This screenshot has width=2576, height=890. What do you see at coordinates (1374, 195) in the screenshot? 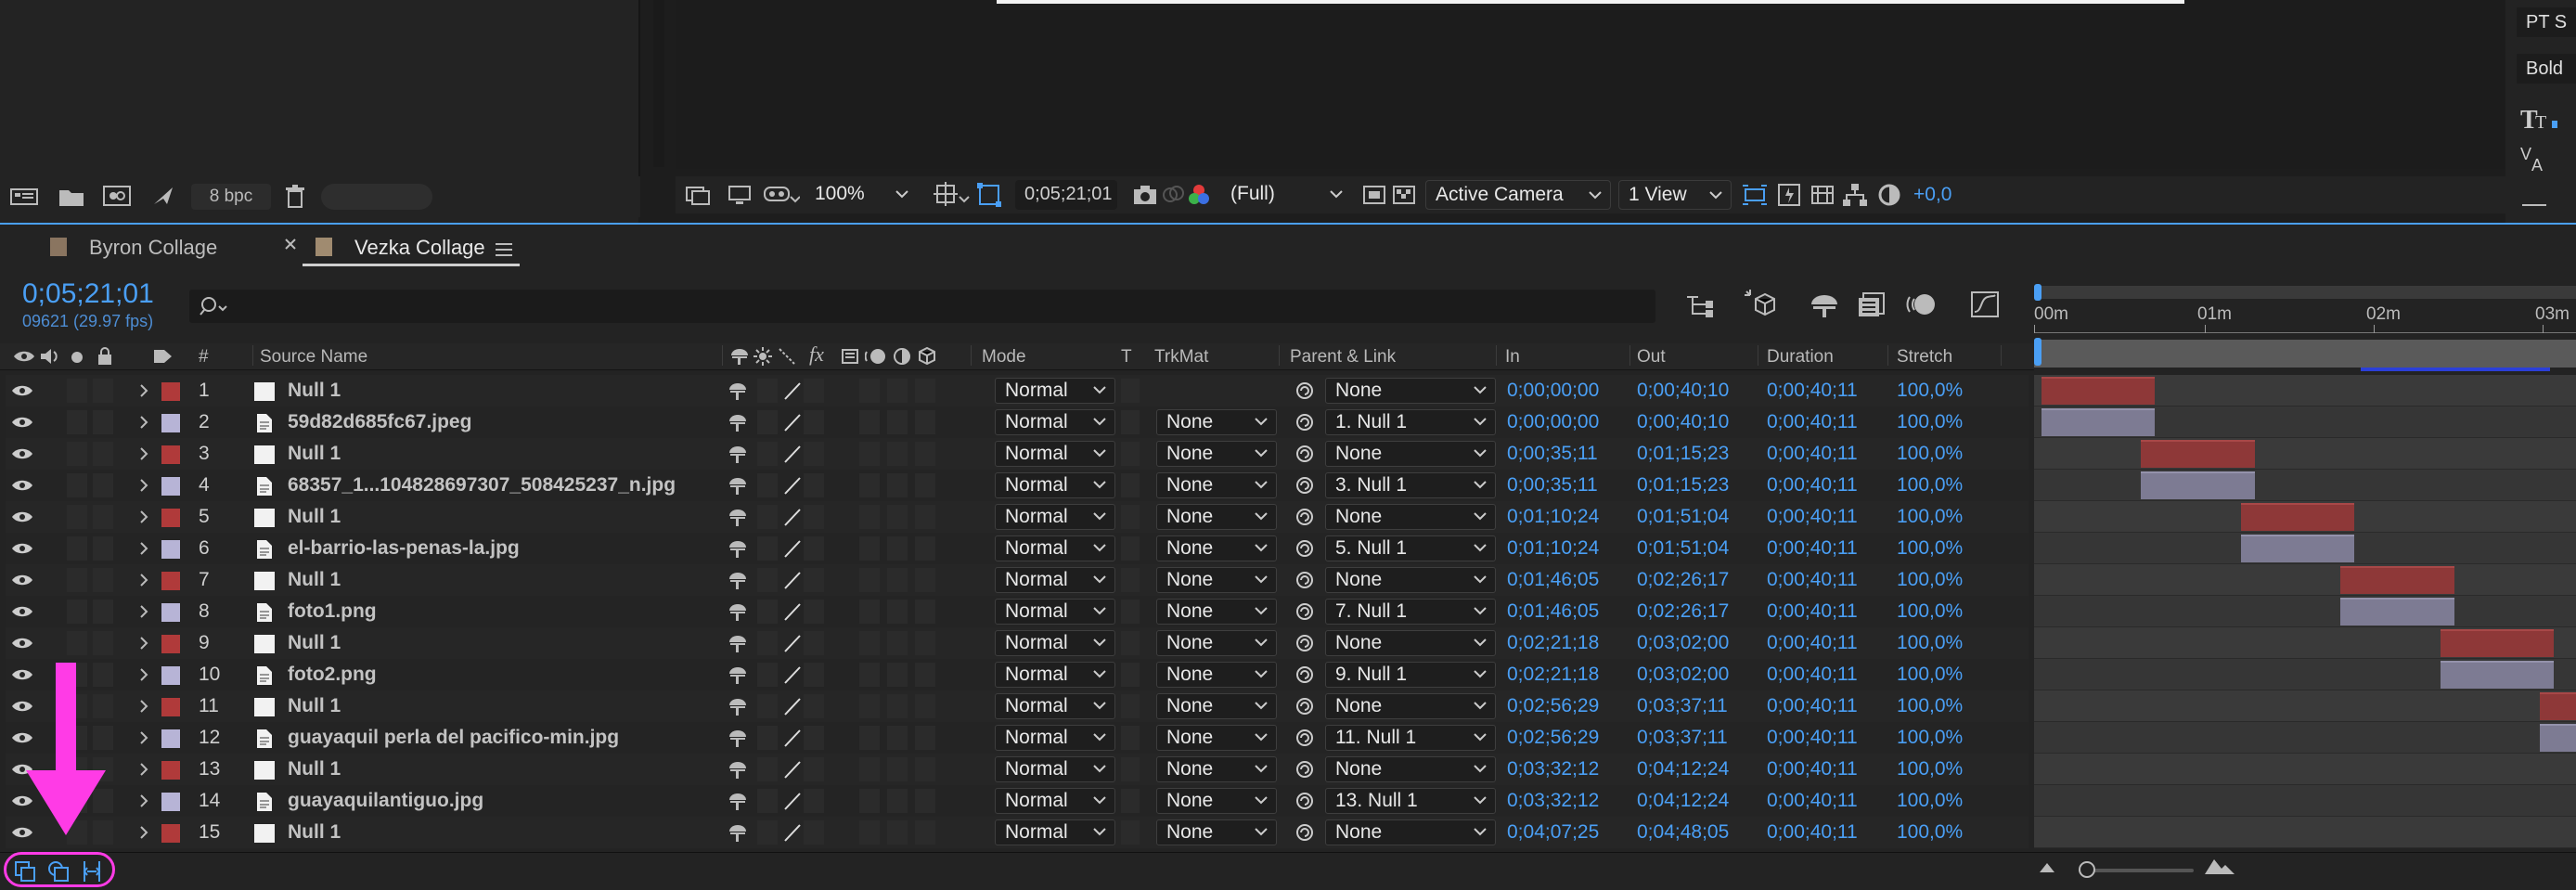
I see `region-of-interest-icon` at bounding box center [1374, 195].